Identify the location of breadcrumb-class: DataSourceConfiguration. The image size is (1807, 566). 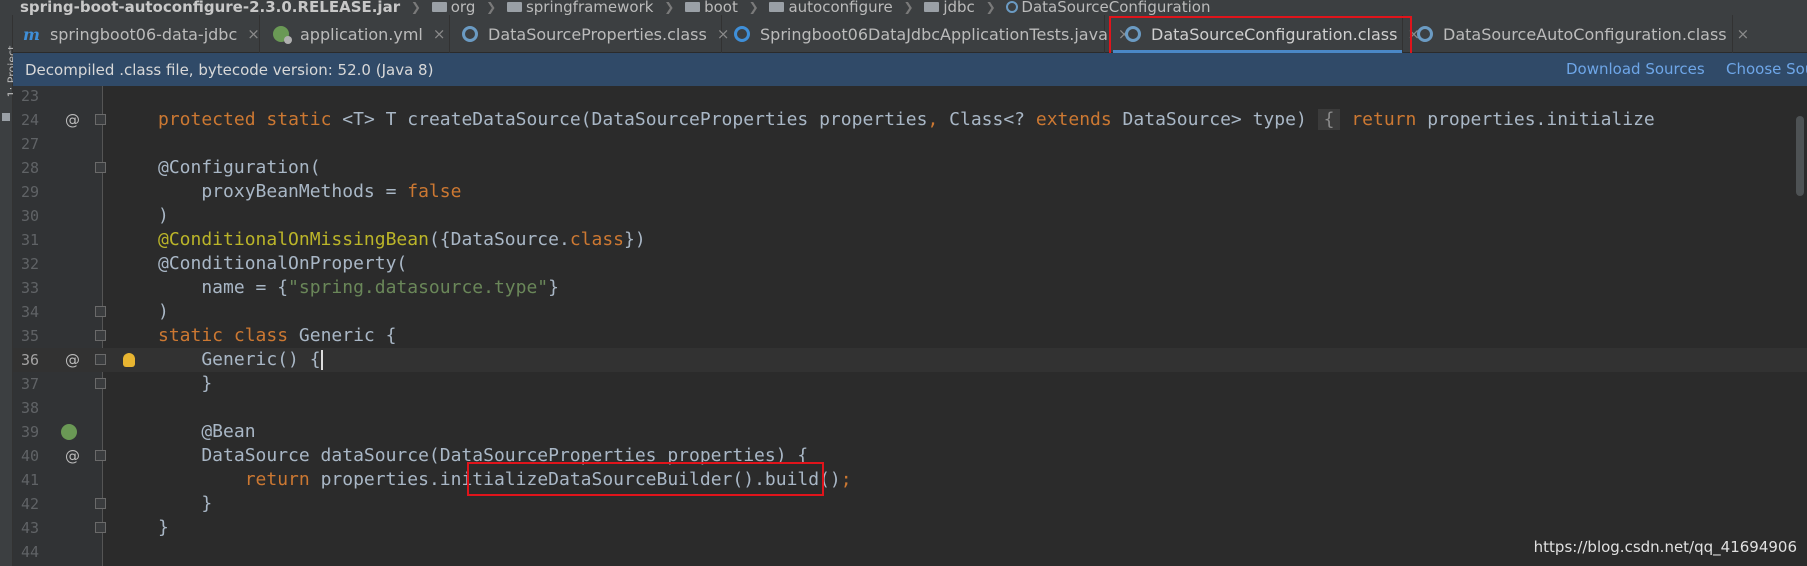
(1115, 7).